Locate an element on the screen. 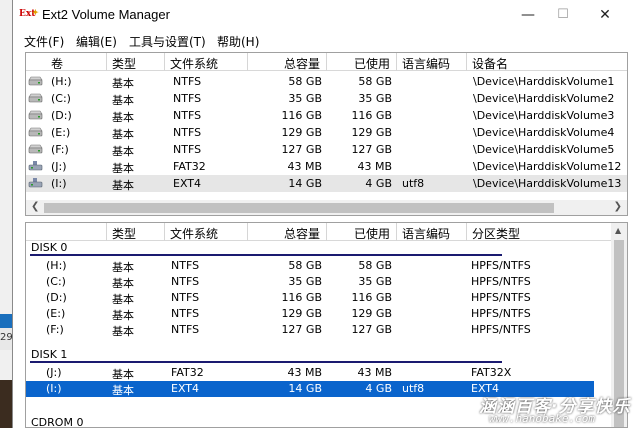 Image resolution: width=639 pixels, height=428 pixels. partition-row: (J:) 基本 FAT32 43 MB 43 MB FAT32X is located at coordinates (310, 373).